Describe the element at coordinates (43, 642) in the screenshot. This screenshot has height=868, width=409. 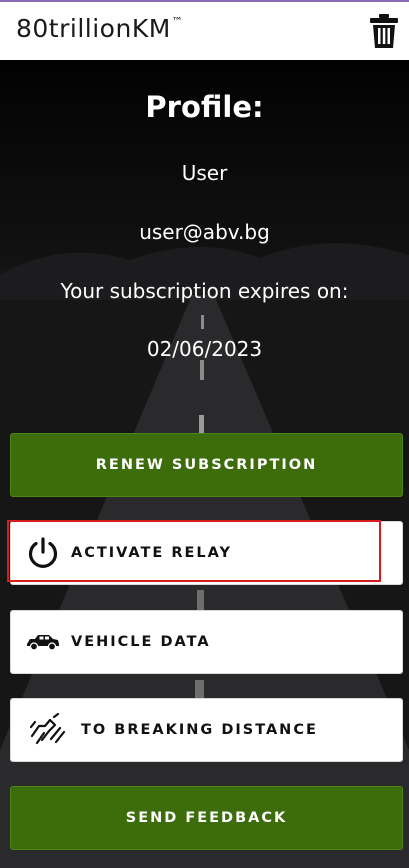
I see `car-icon` at that location.